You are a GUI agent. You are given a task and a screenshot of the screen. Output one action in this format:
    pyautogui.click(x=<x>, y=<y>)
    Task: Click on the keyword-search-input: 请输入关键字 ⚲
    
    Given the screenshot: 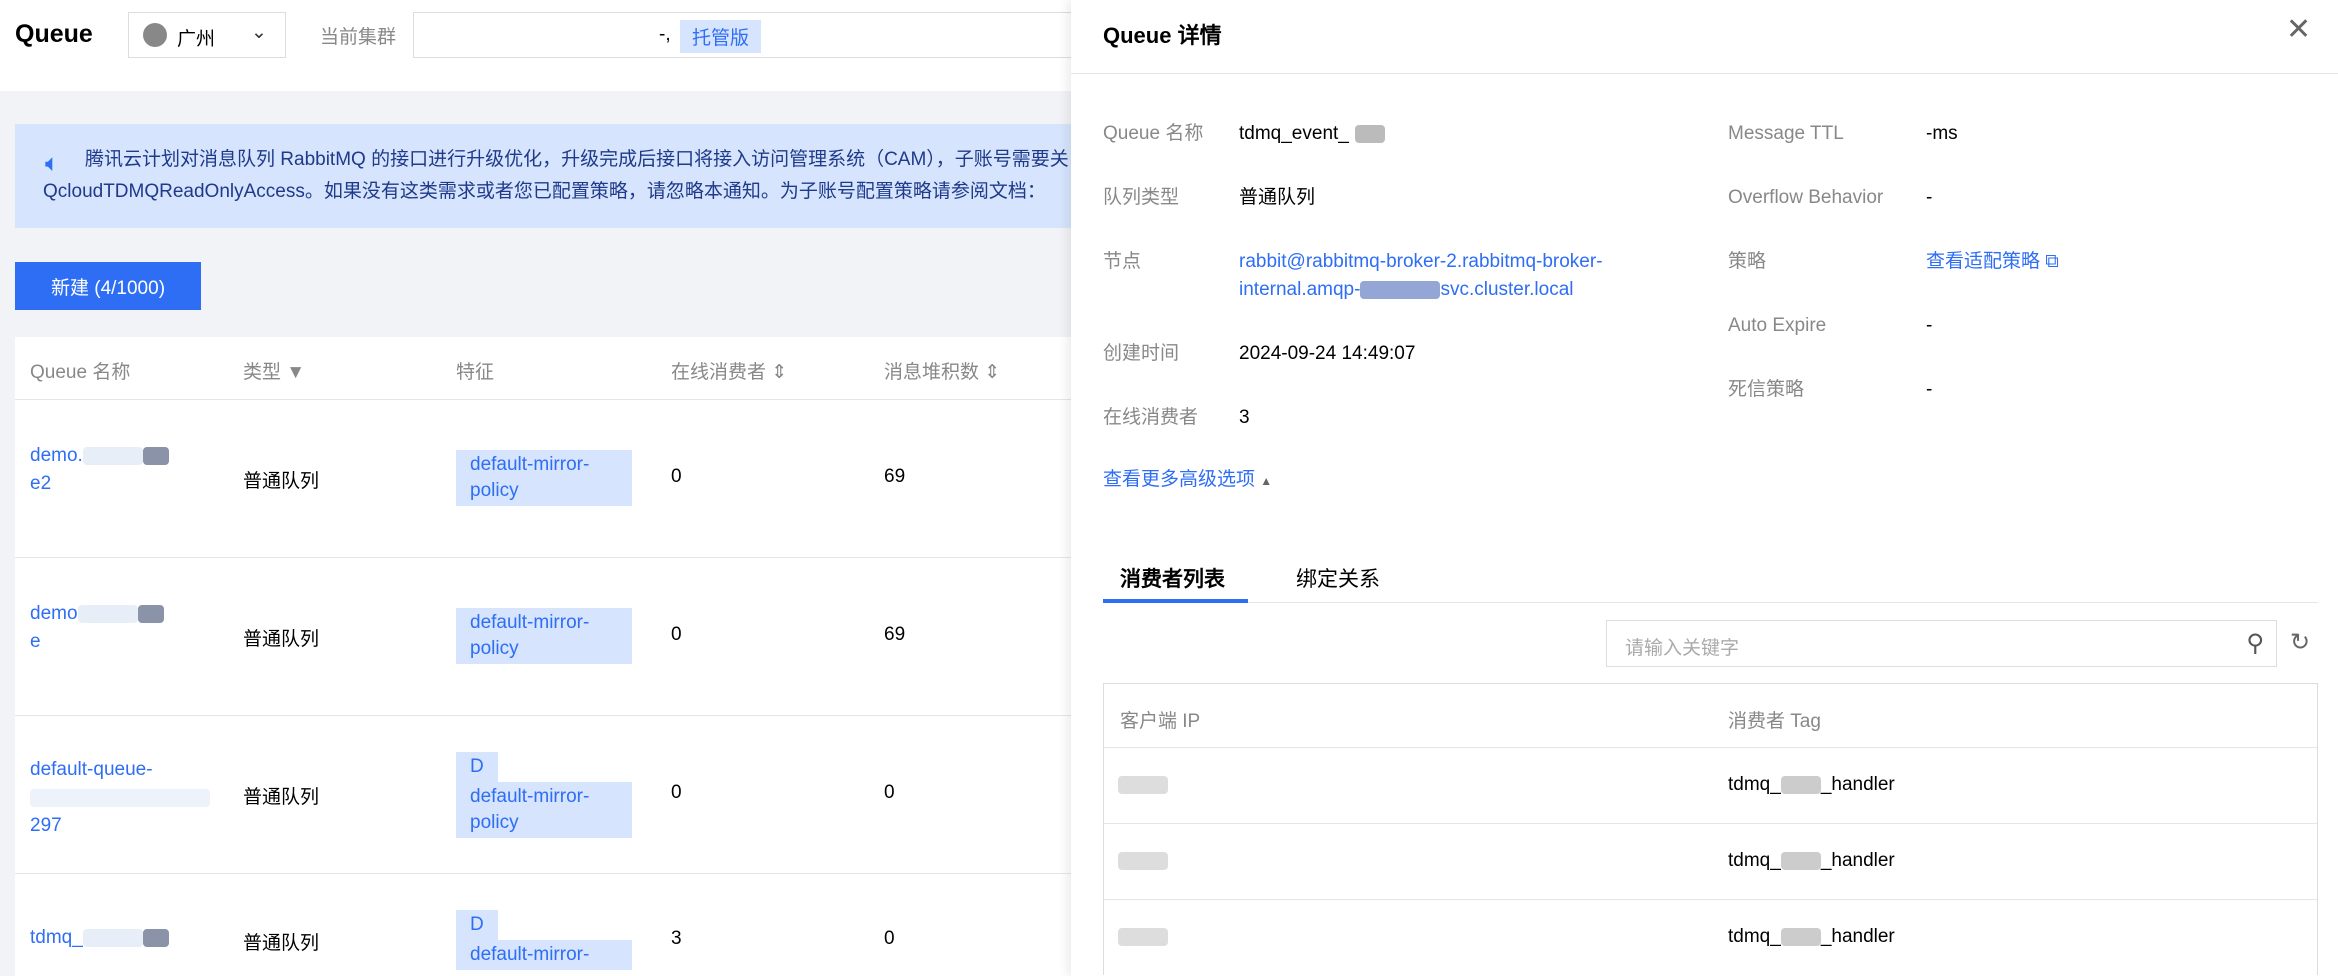 What is the action you would take?
    pyautogui.click(x=1941, y=643)
    